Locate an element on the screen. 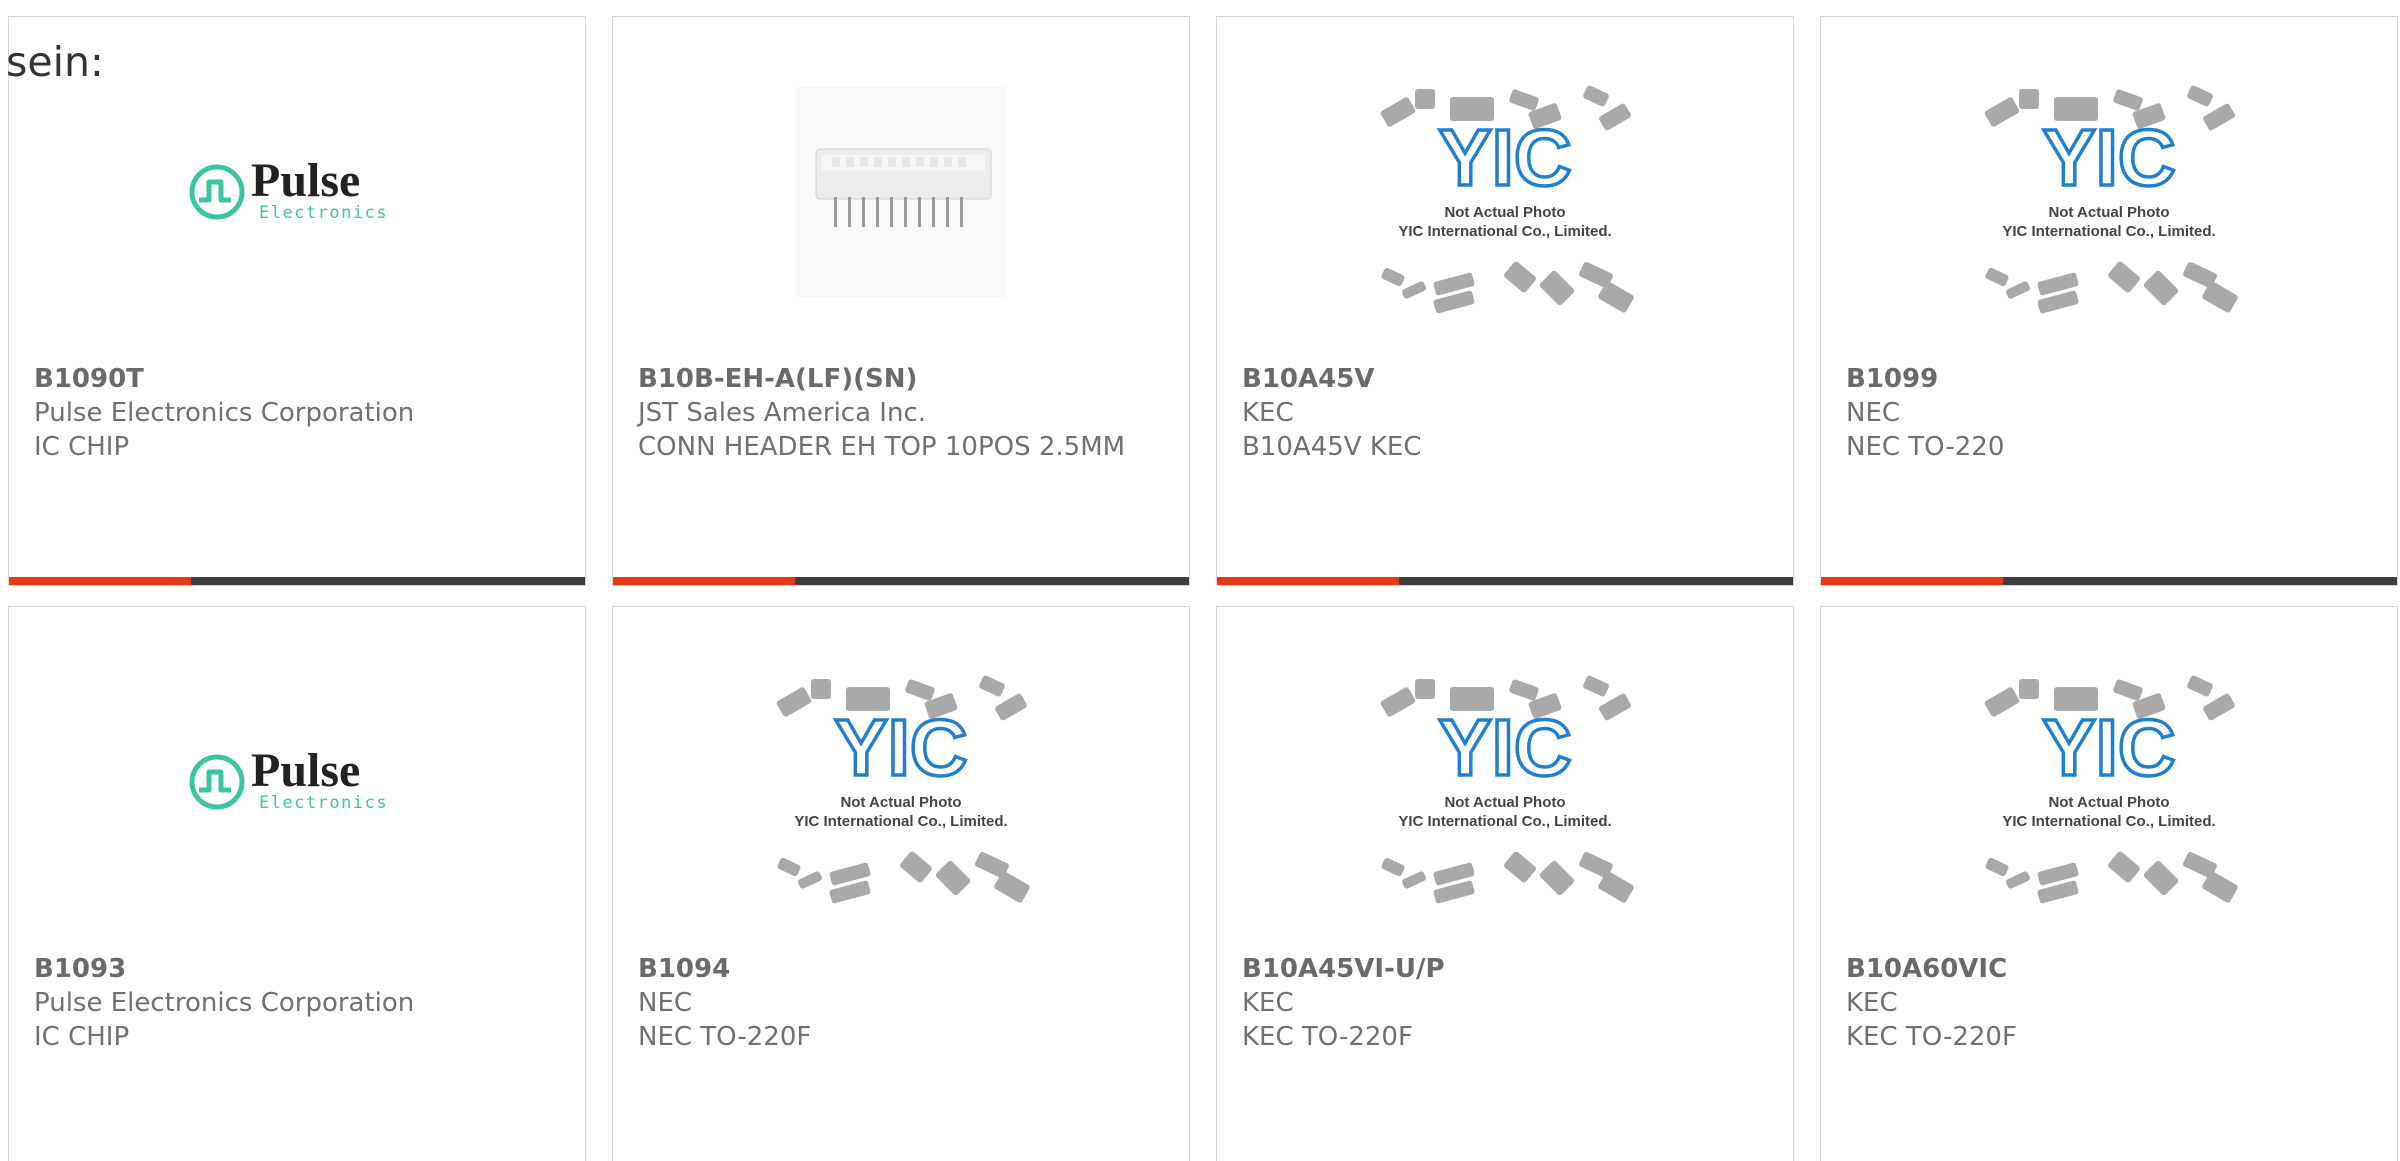 This screenshot has width=2400, height=1161. part-number: B10A45VI-U/P is located at coordinates (1507, 969).